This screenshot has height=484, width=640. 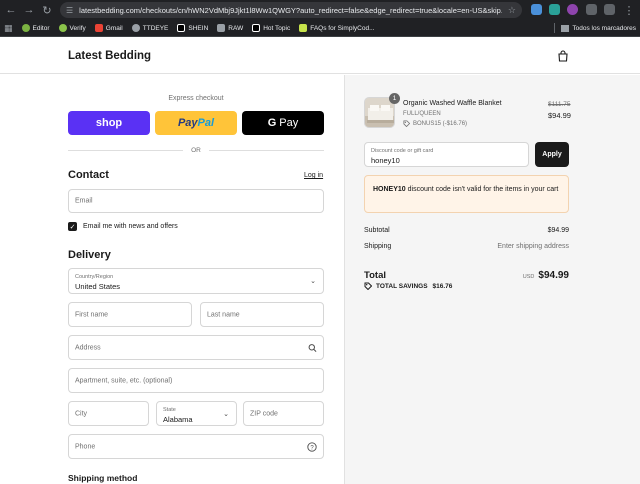 I want to click on shop-pay-button: shop, so click(x=109, y=123).